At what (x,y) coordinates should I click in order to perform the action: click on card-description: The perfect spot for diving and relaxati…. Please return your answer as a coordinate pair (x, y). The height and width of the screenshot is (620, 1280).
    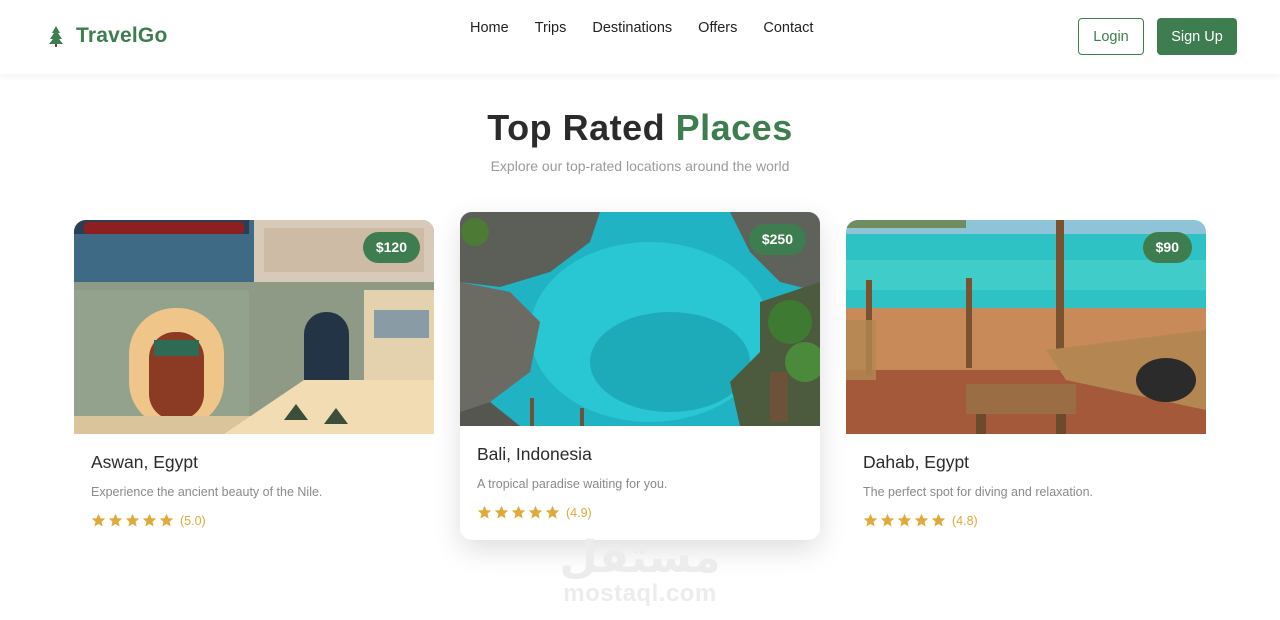
    Looking at the image, I should click on (978, 492).